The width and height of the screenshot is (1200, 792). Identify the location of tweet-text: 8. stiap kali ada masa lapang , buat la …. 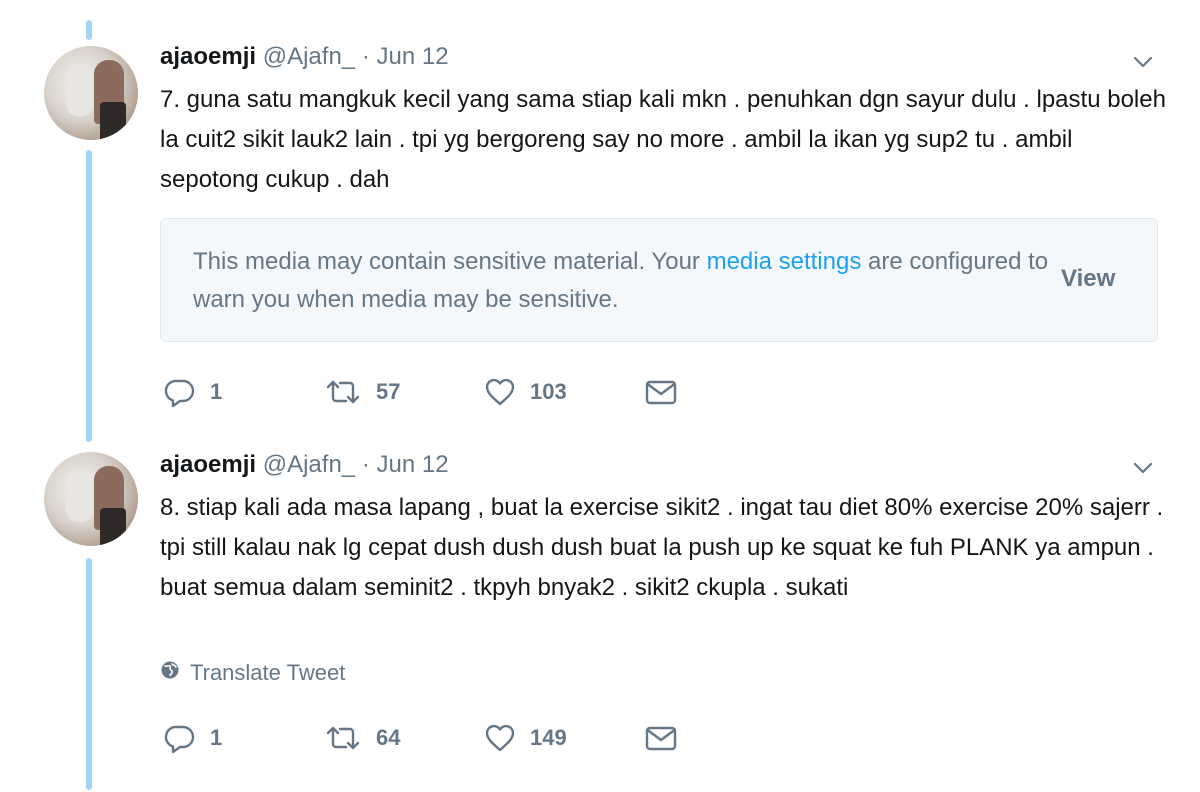
(662, 547).